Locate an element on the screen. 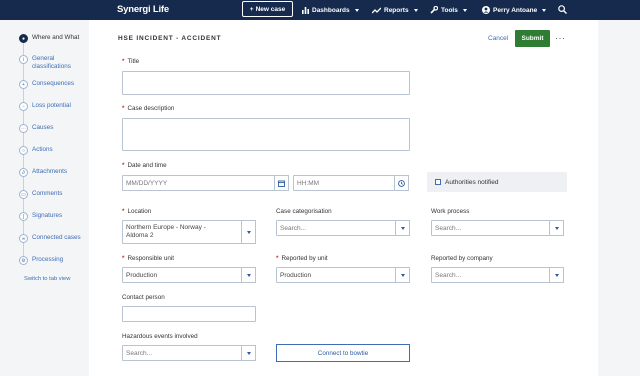  sidebar-item-actions: ○ Actions is located at coordinates (36, 150).